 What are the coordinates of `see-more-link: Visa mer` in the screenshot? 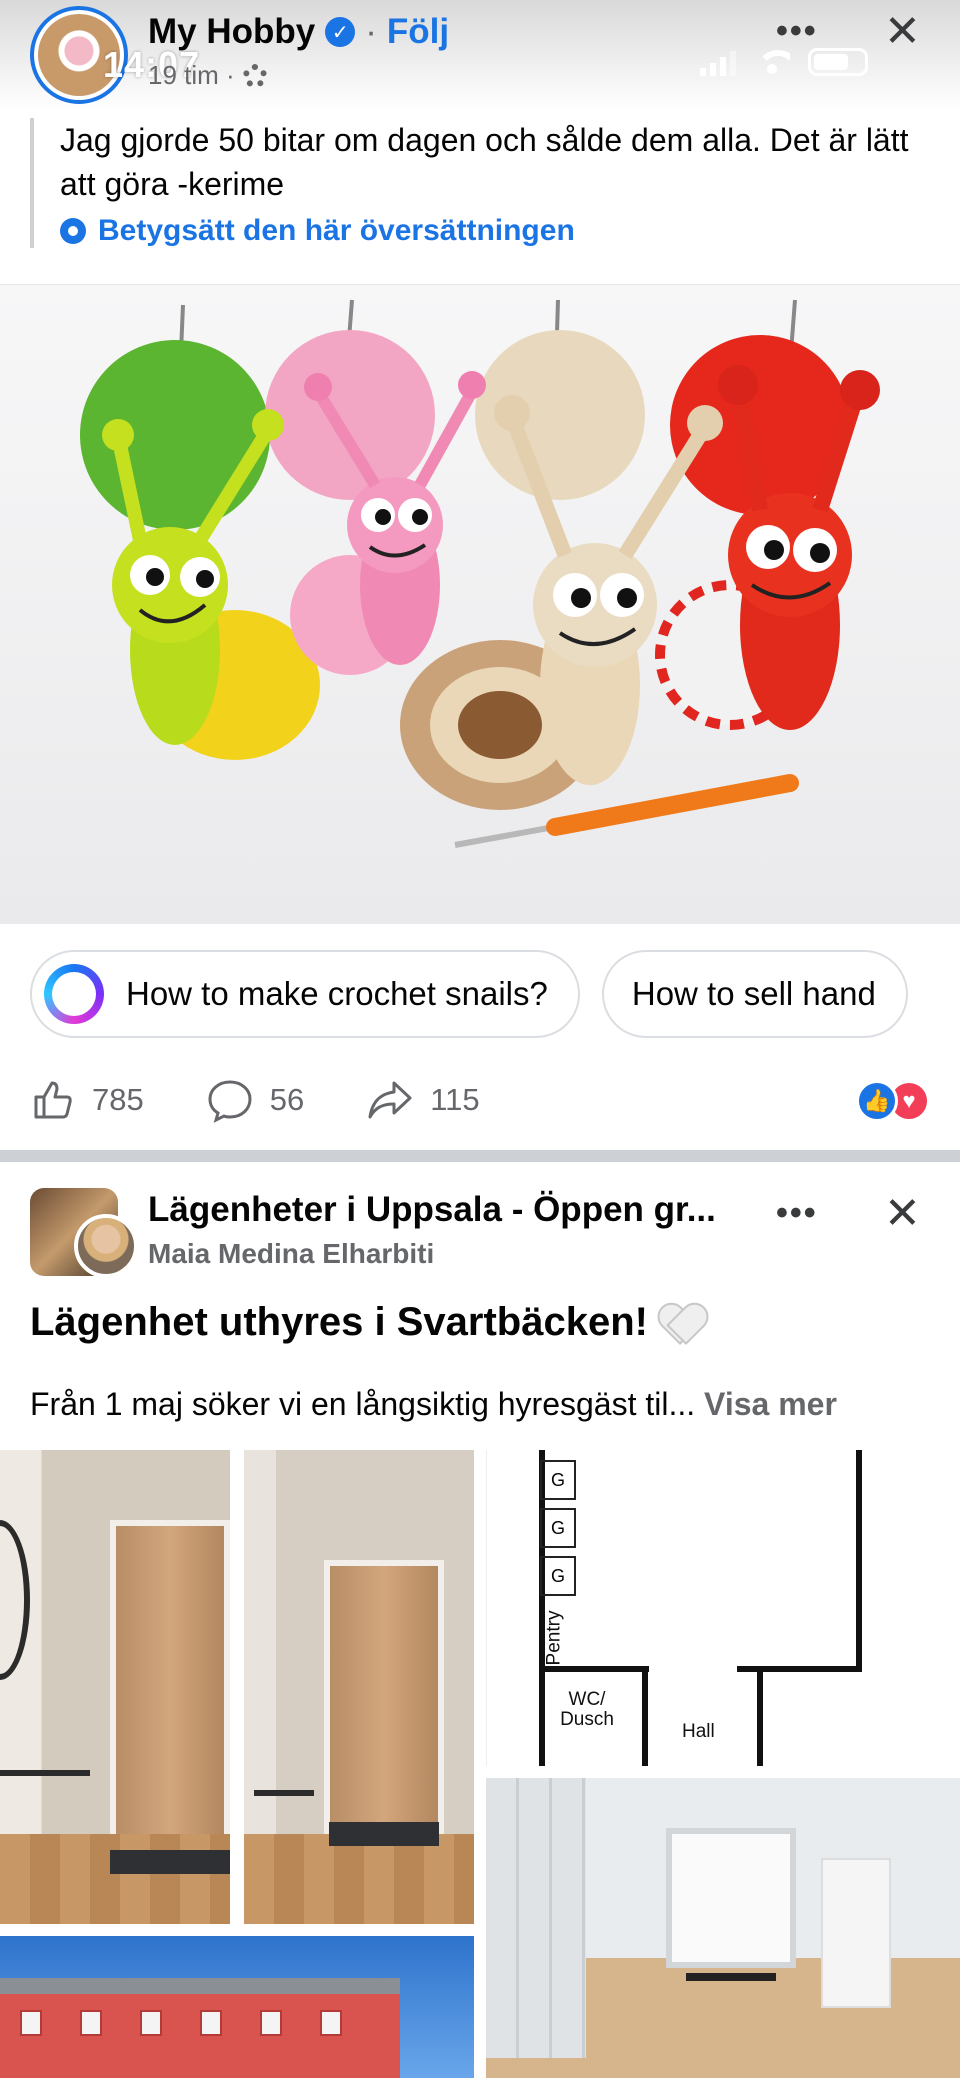 It's located at (770, 1404).